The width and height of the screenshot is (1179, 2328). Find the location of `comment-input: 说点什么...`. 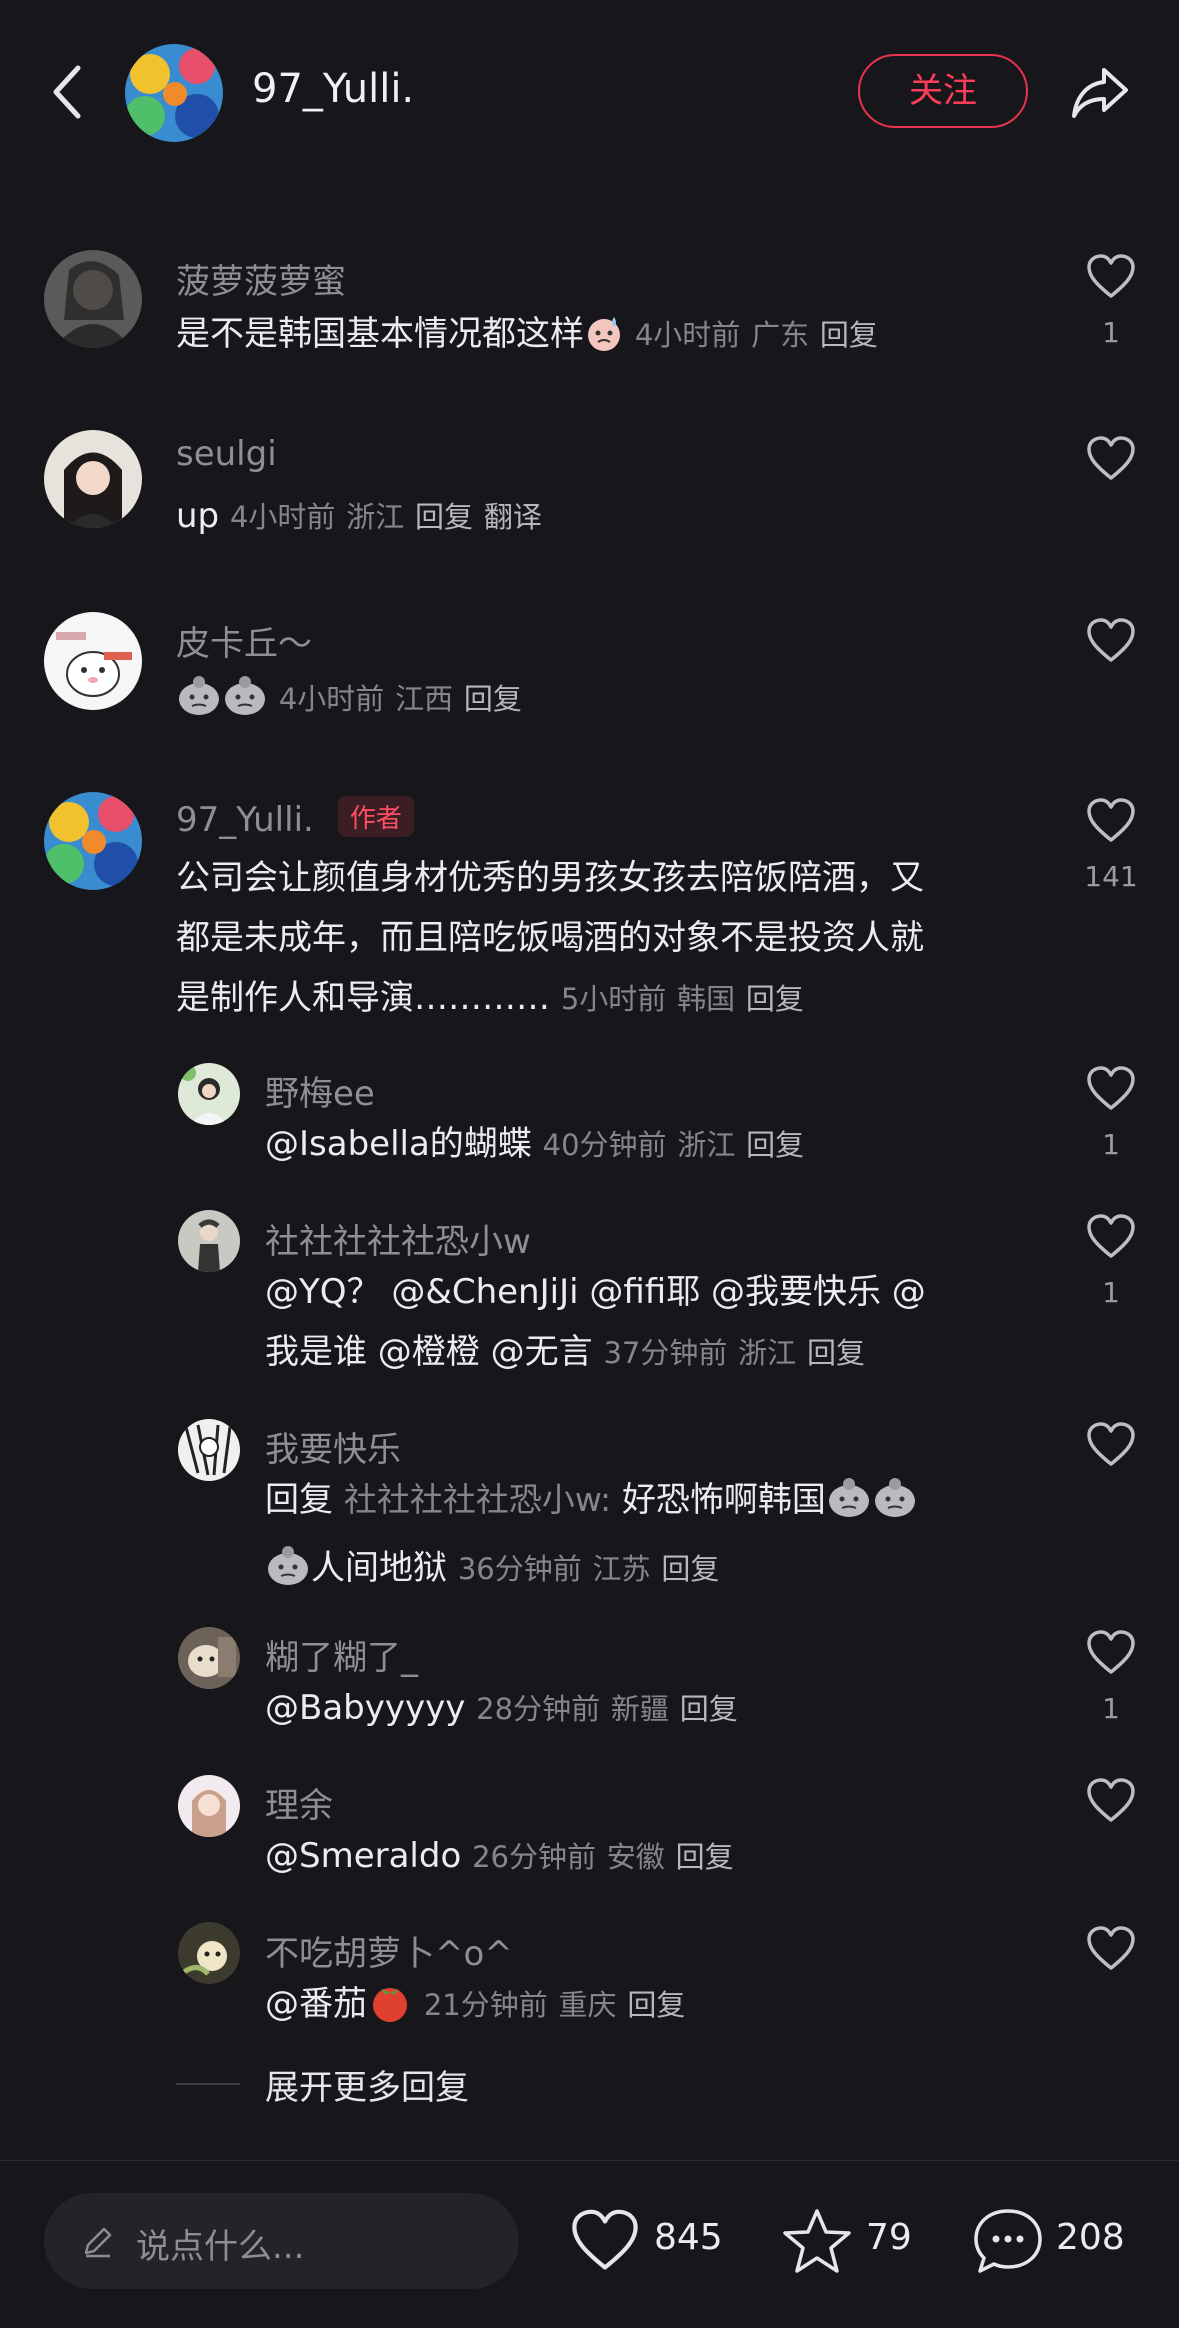

comment-input: 说点什么... is located at coordinates (281, 2241).